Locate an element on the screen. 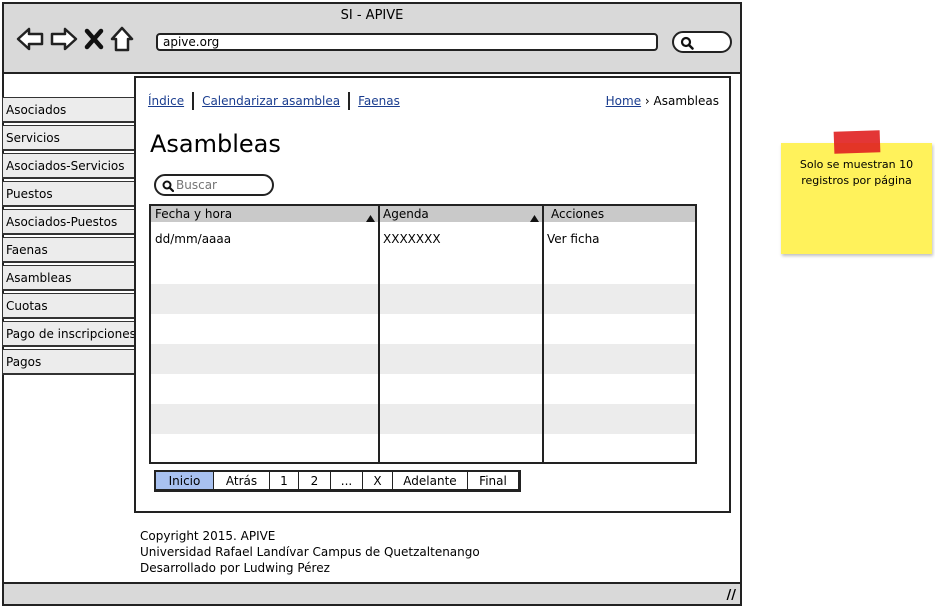 The image size is (935, 609). window-title: SI - APIVE is located at coordinates (372, 15).